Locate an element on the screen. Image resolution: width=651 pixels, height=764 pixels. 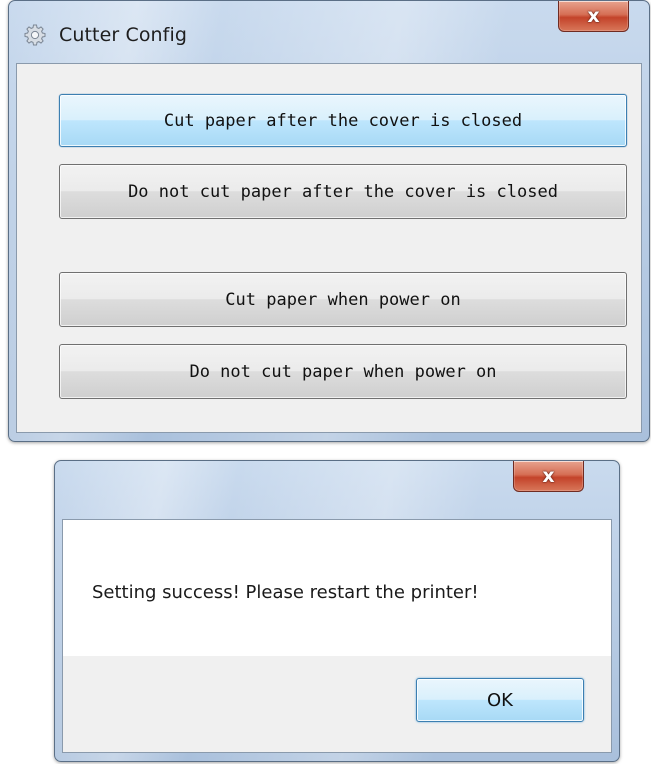
cut-after-cover-closed-button: Cut paper after the cover is closed is located at coordinates (343, 120).